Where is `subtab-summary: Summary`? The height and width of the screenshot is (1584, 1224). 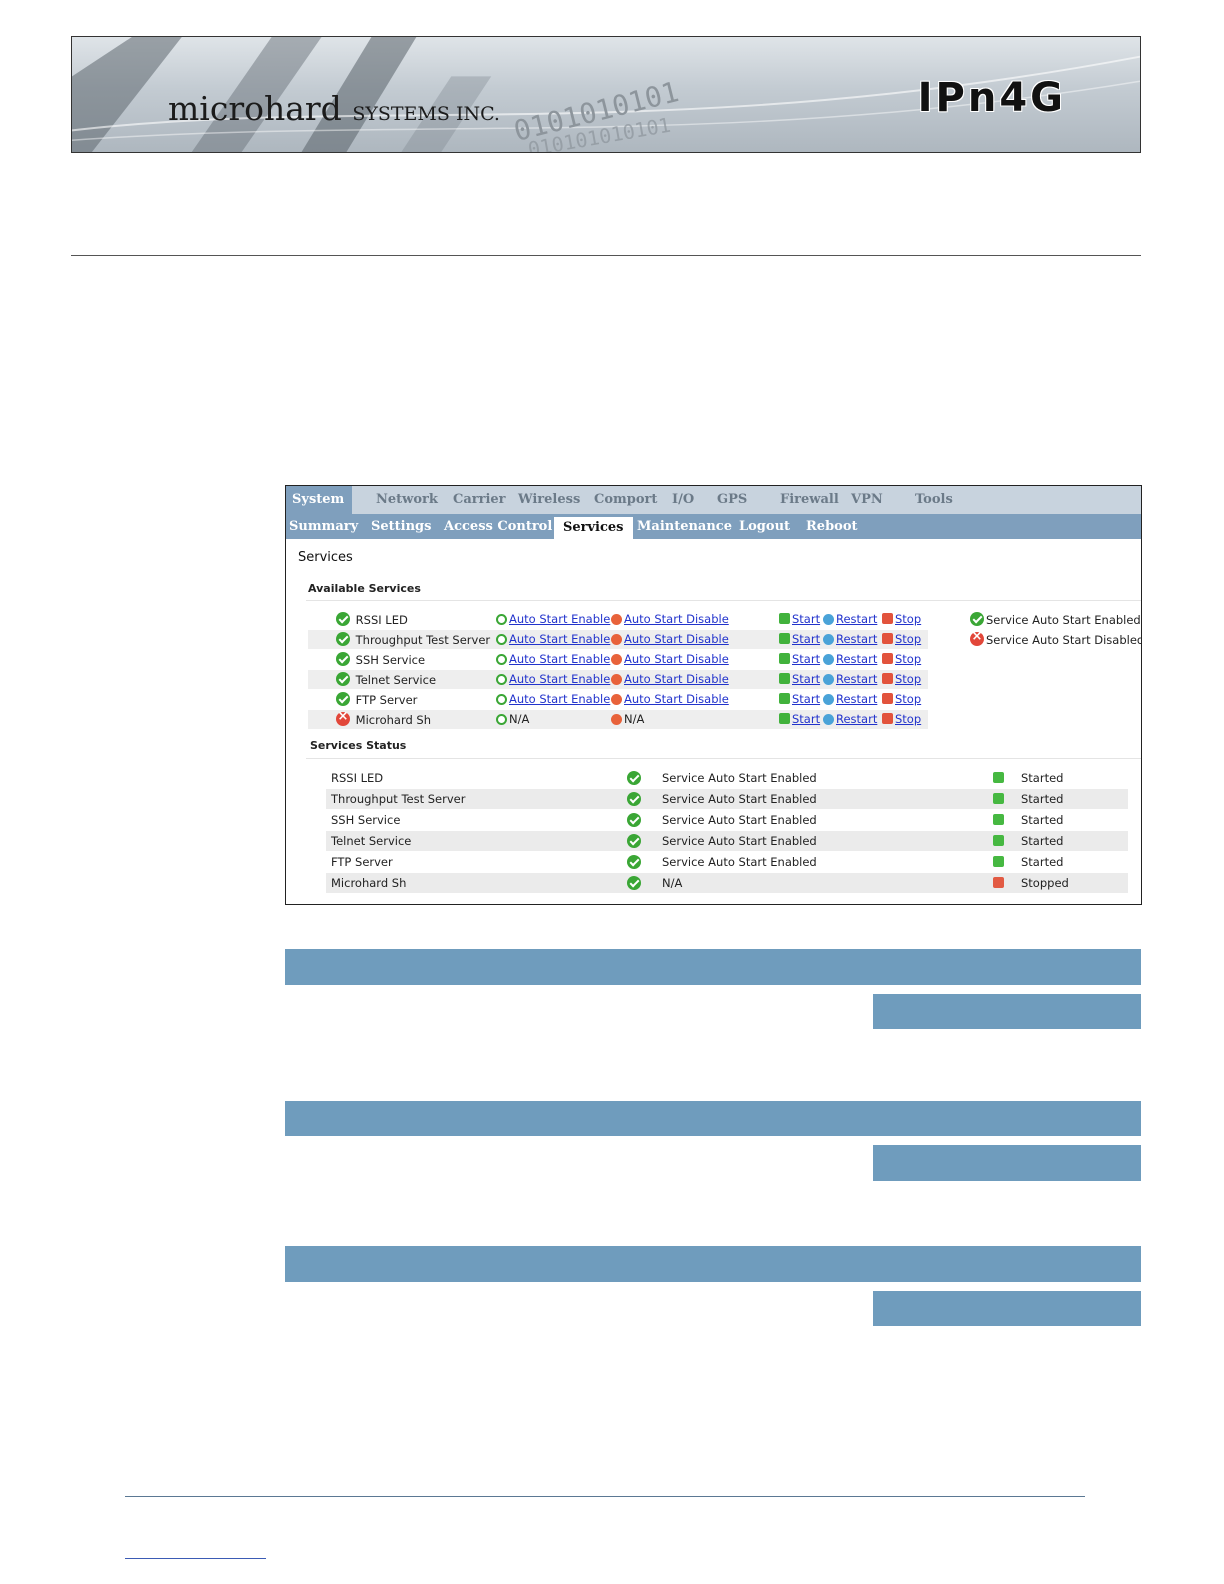
subtab-summary: Summary is located at coordinates (323, 526).